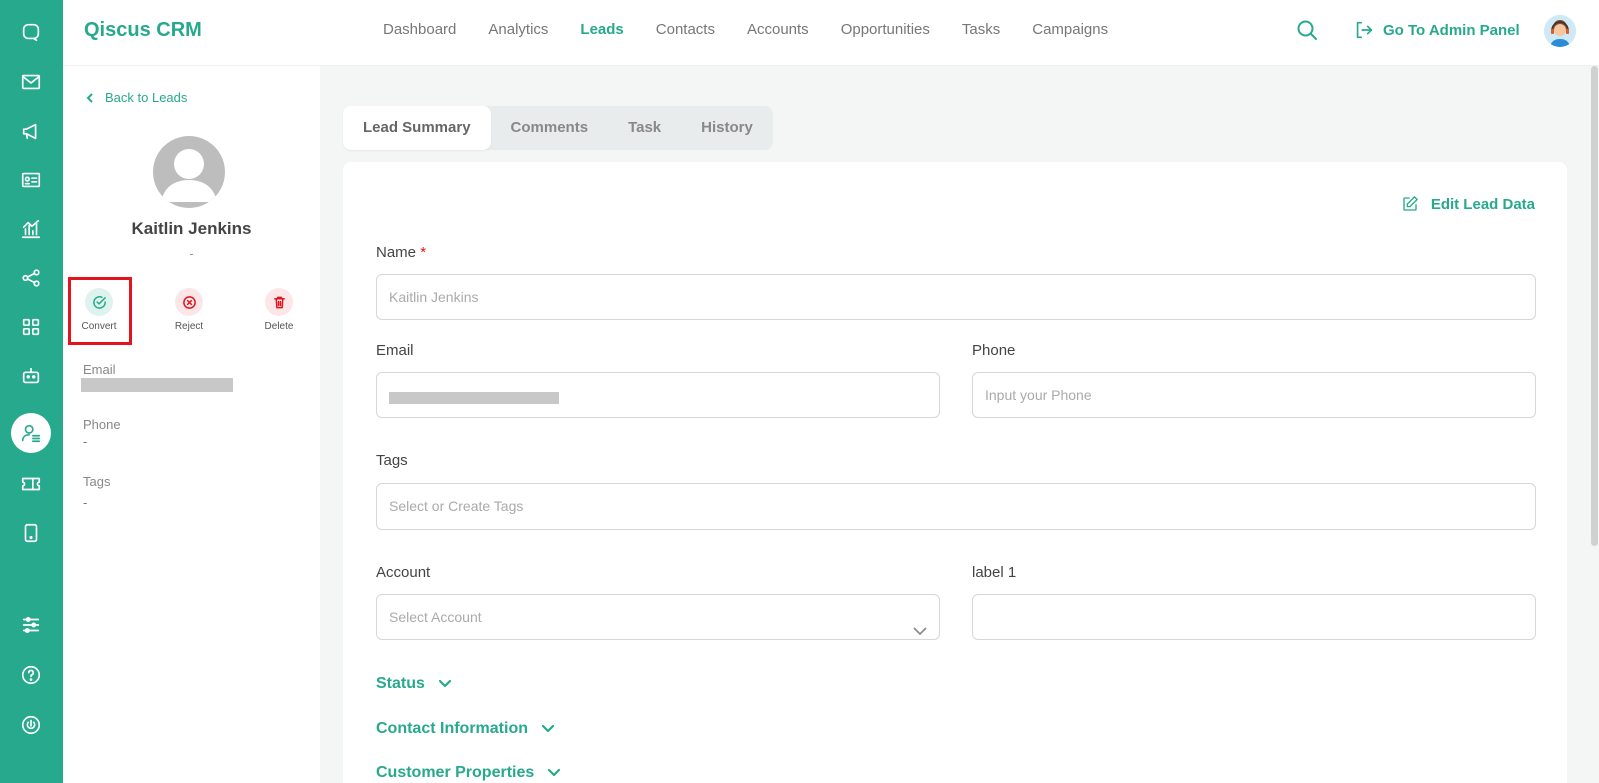 This screenshot has width=1599, height=783. I want to click on apps-icon, so click(31, 327).